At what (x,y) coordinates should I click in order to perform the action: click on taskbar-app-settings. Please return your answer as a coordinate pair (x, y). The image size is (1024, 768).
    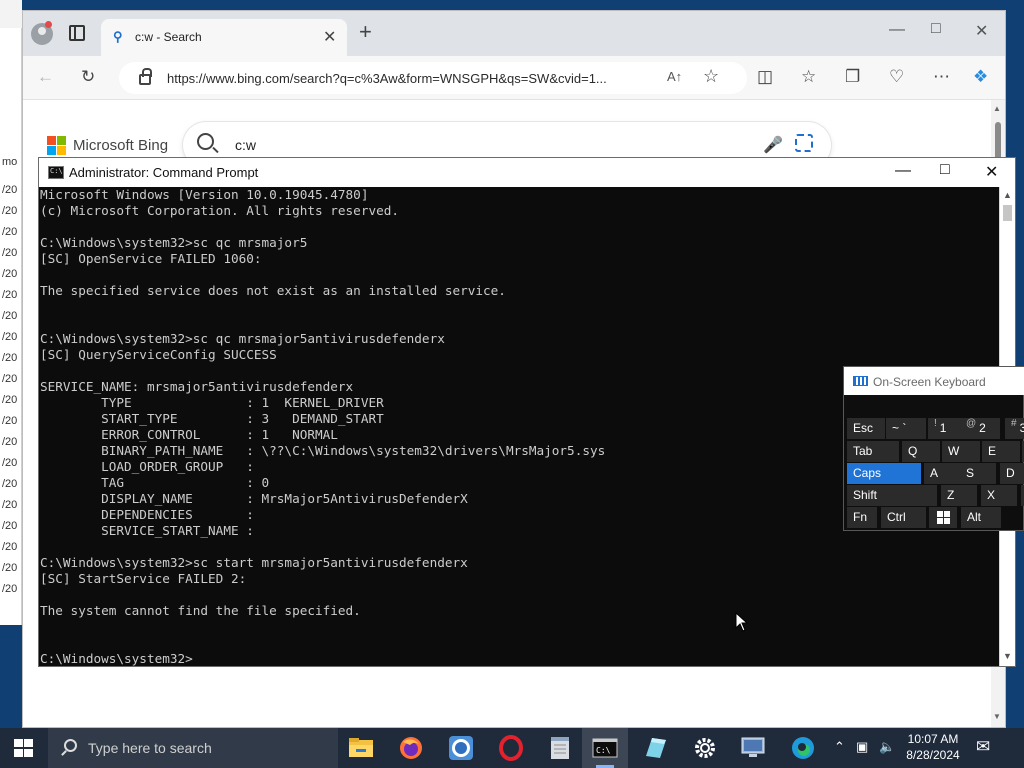
    Looking at the image, I should click on (705, 748).